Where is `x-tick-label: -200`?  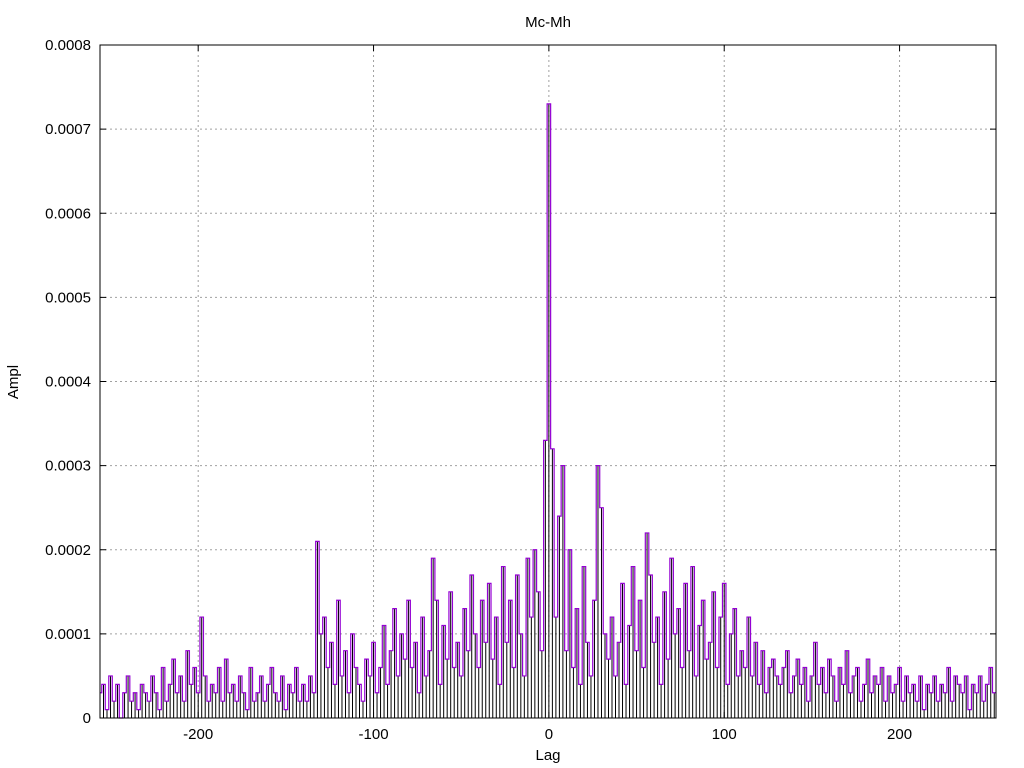 x-tick-label: -200 is located at coordinates (198, 734).